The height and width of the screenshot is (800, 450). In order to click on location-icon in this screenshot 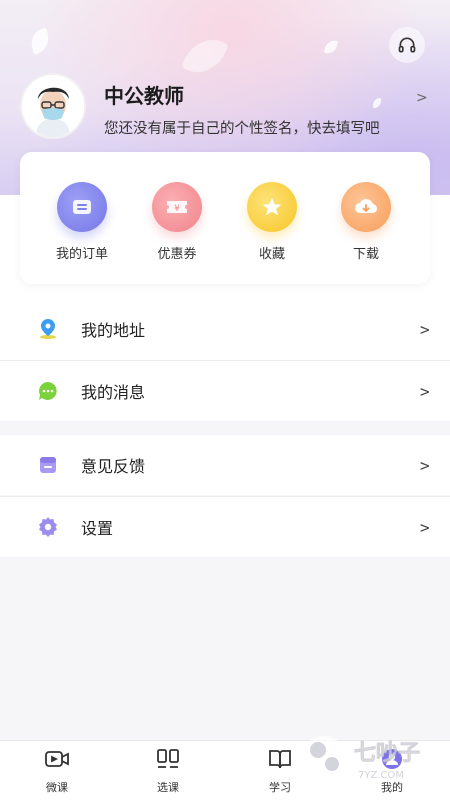, I will do `click(48, 329)`.